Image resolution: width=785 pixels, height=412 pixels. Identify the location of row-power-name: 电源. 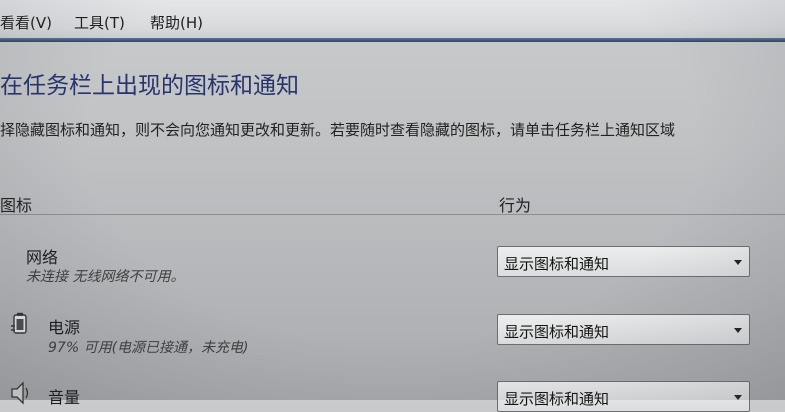
(64, 327).